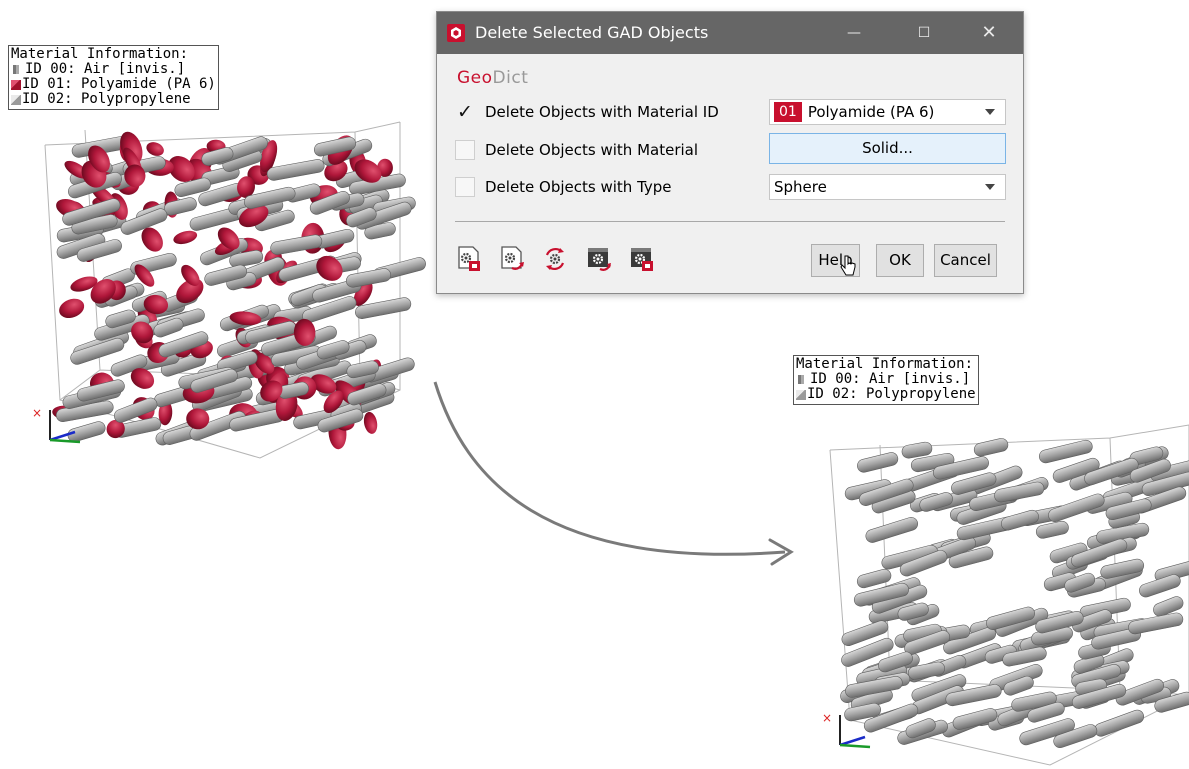 This screenshot has height=769, width=1189. What do you see at coordinates (100, 54) in the screenshot?
I see `legend-title: Material Information:` at bounding box center [100, 54].